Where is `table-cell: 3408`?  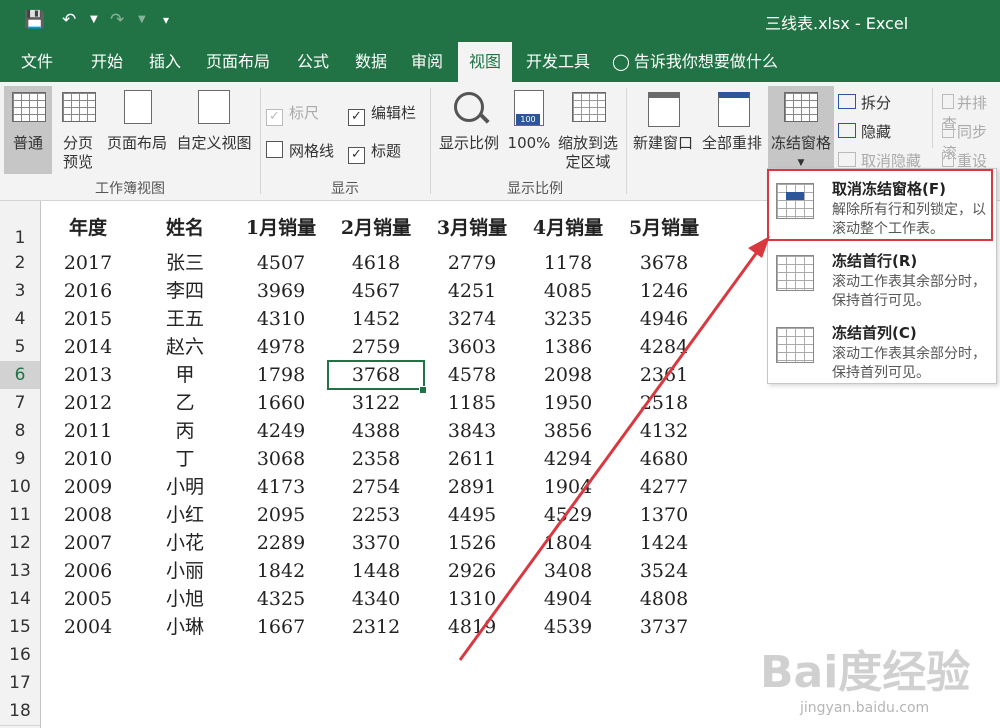
table-cell: 3408 is located at coordinates (568, 571).